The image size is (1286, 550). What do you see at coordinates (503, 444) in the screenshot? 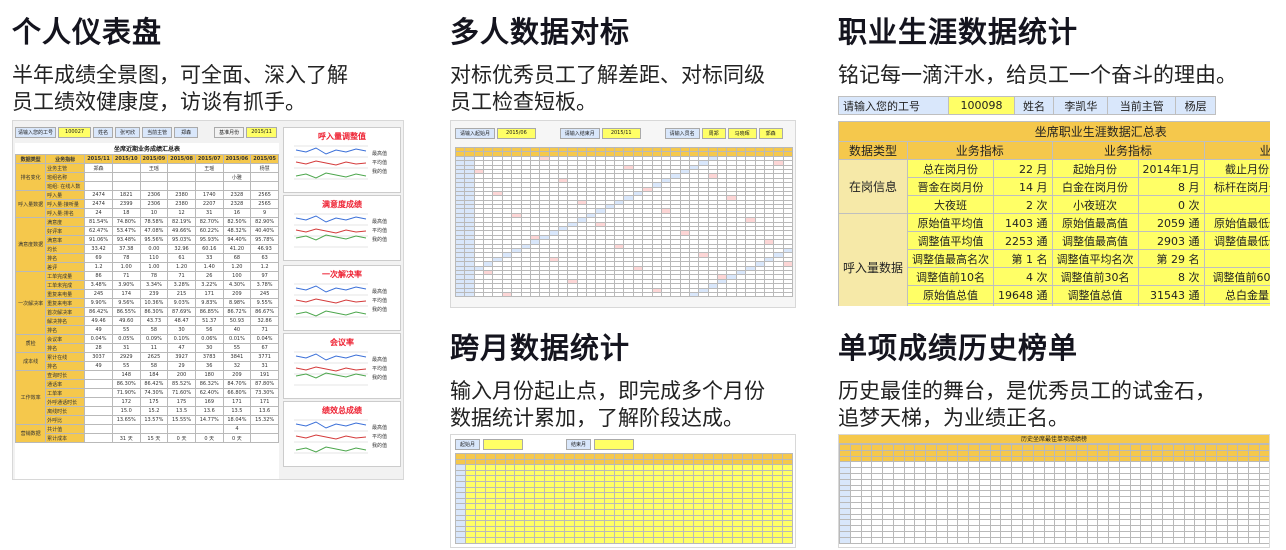
I see `start-input` at bounding box center [503, 444].